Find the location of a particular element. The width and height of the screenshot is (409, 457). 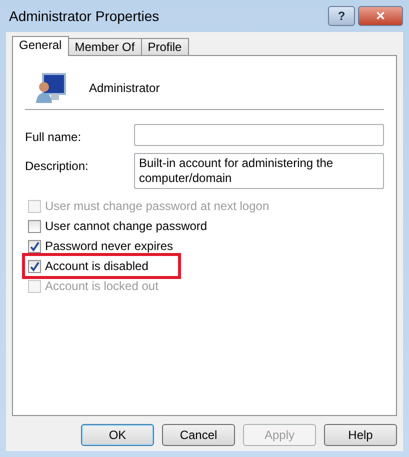

input-field is located at coordinates (259, 135).